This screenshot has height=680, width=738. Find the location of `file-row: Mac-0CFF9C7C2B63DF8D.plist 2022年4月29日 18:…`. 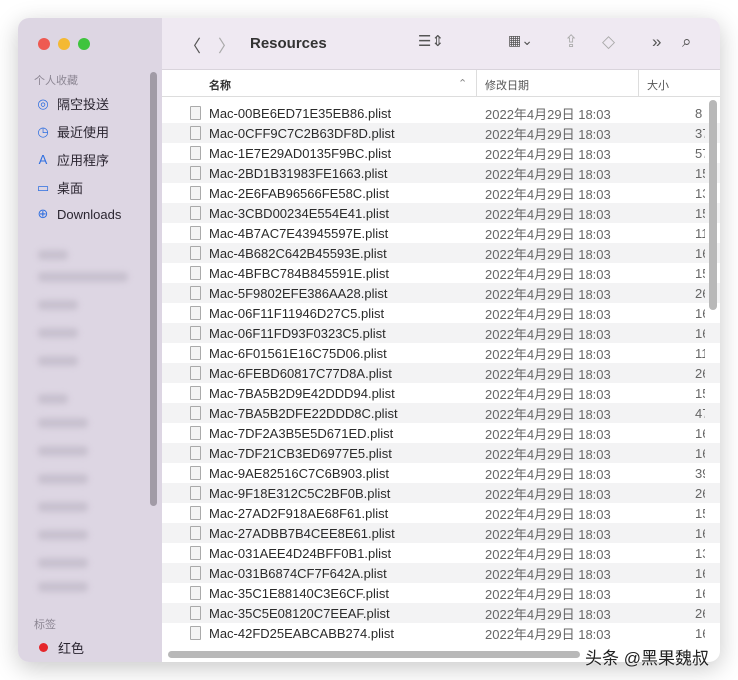

file-row: Mac-0CFF9C7C2B63DF8D.plist 2022年4月29日 18:… is located at coordinates (441, 133).